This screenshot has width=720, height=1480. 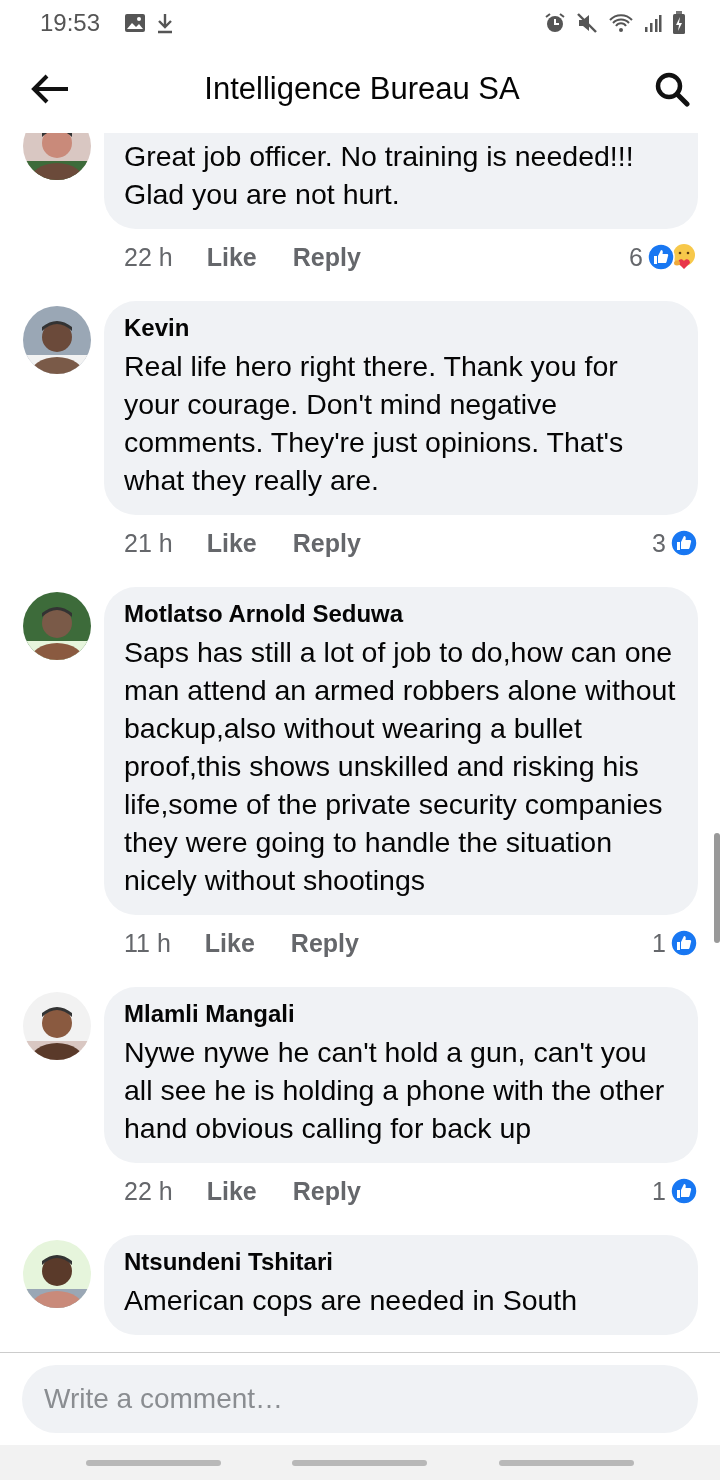 What do you see at coordinates (401, 328) in the screenshot?
I see `commenter-name: Kevin` at bounding box center [401, 328].